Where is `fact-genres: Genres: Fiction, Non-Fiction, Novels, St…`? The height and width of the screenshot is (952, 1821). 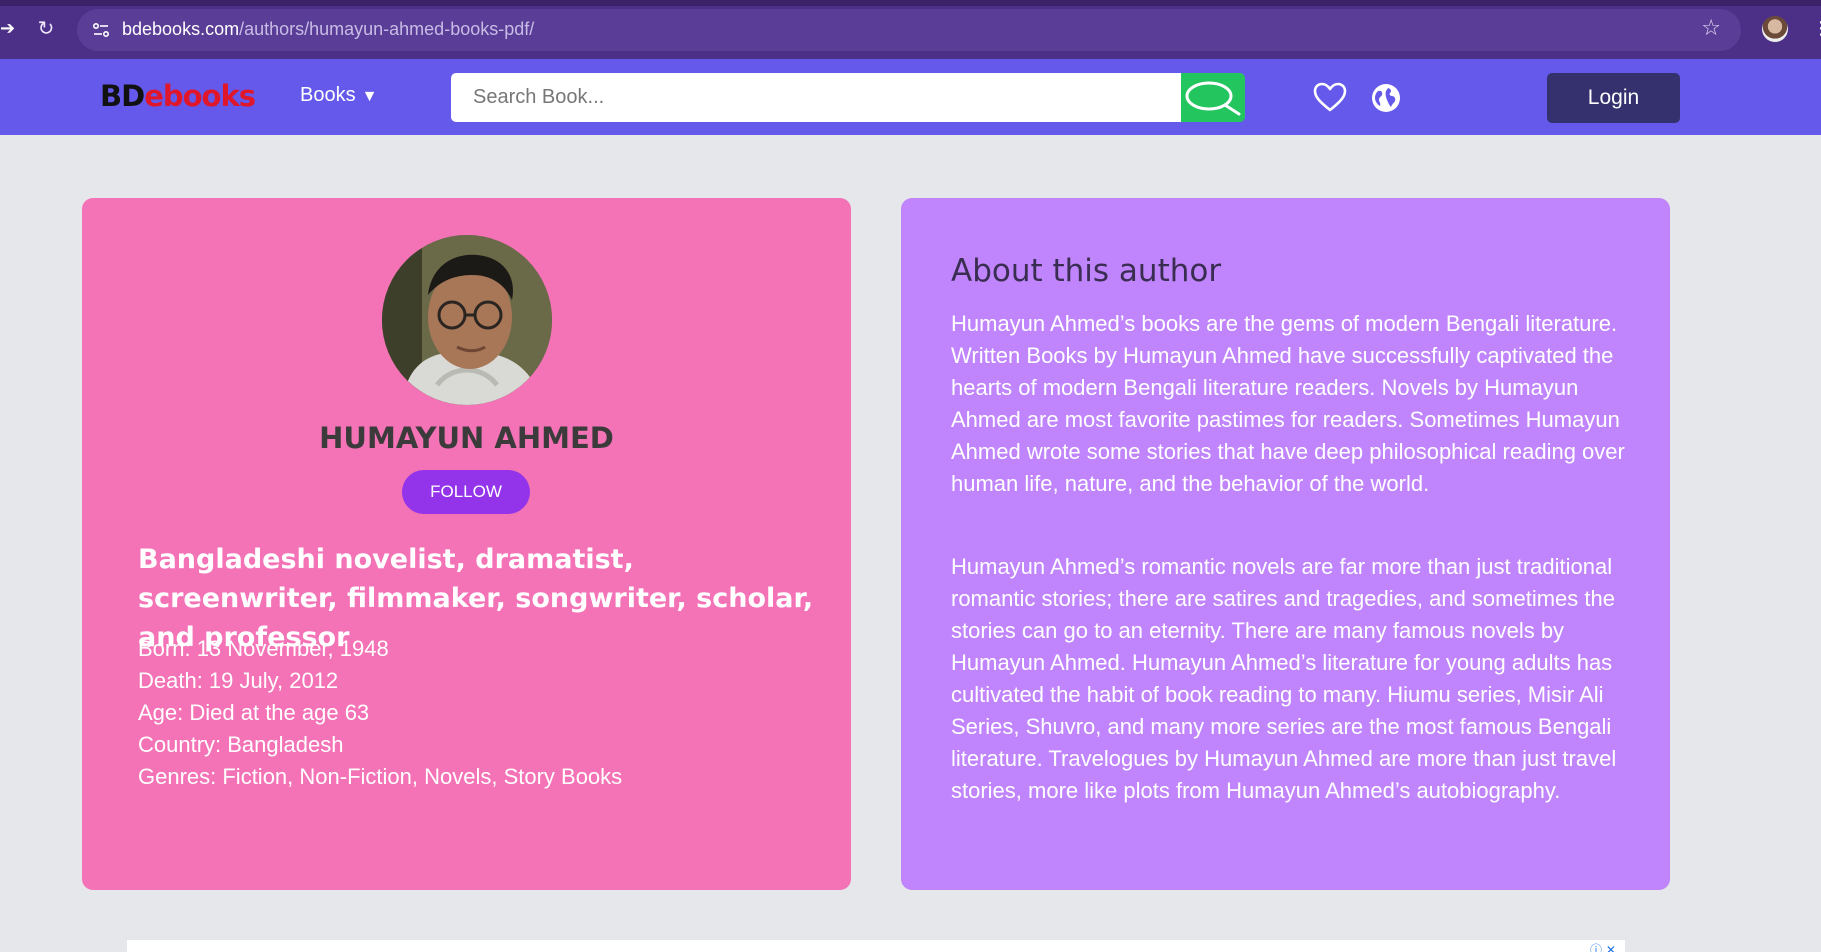
fact-genres: Genres: Fiction, Non-Fiction, Novels, St… is located at coordinates (380, 776).